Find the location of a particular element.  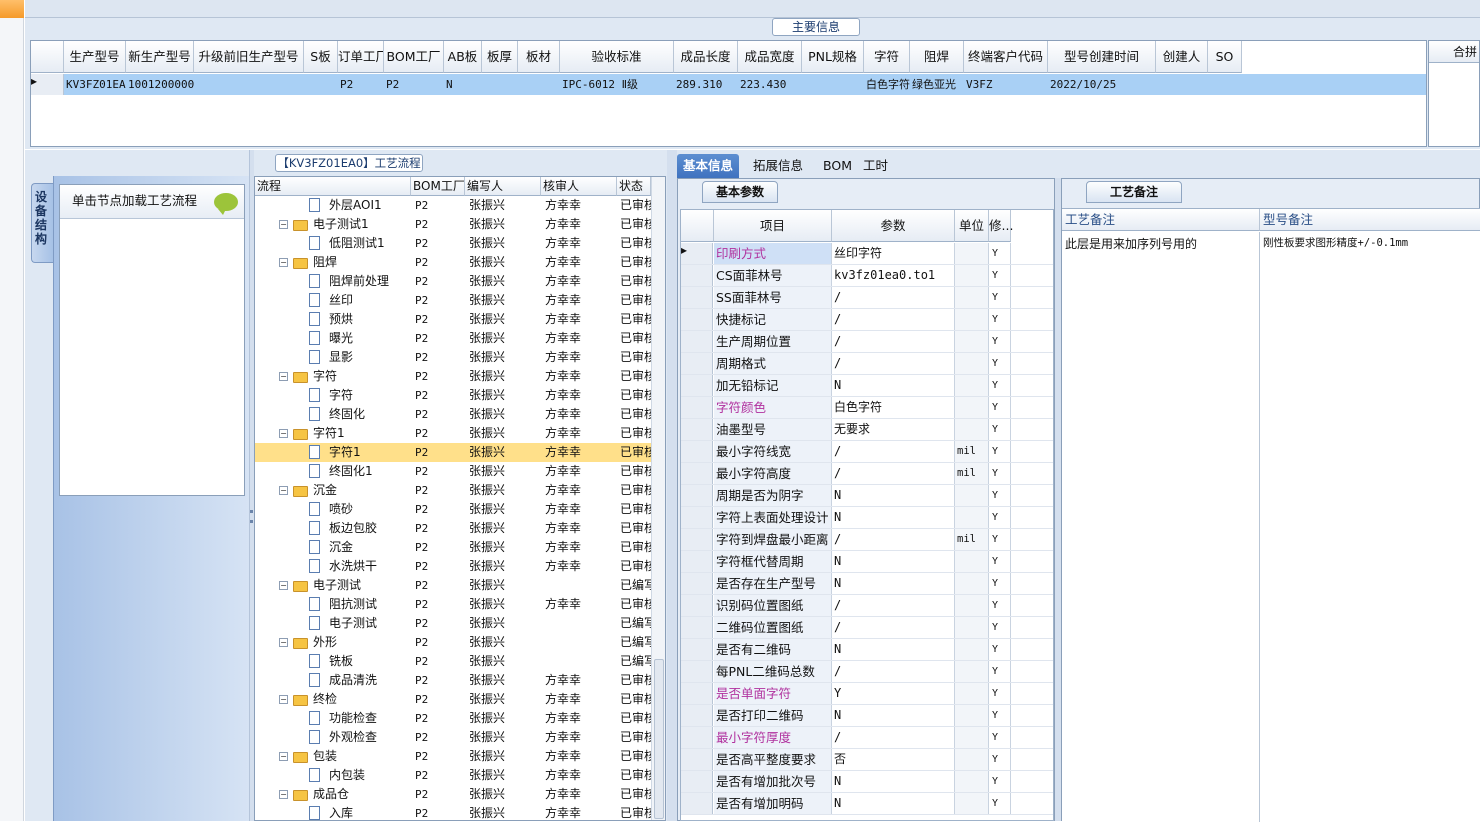

tree-row: 板边包胶 P2 张振兴 方幸幸 已审核 is located at coordinates (453, 528).